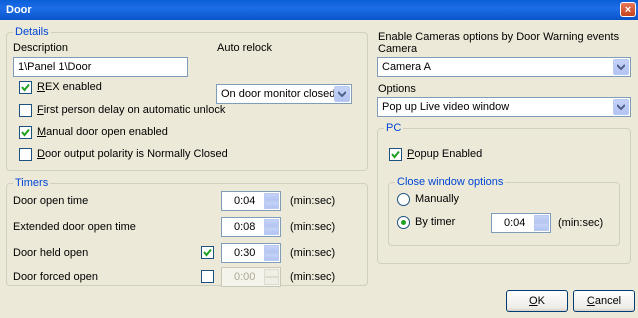 The width and height of the screenshot is (638, 318). I want to click on door-held-open-spinner: 0:30, so click(251, 253).